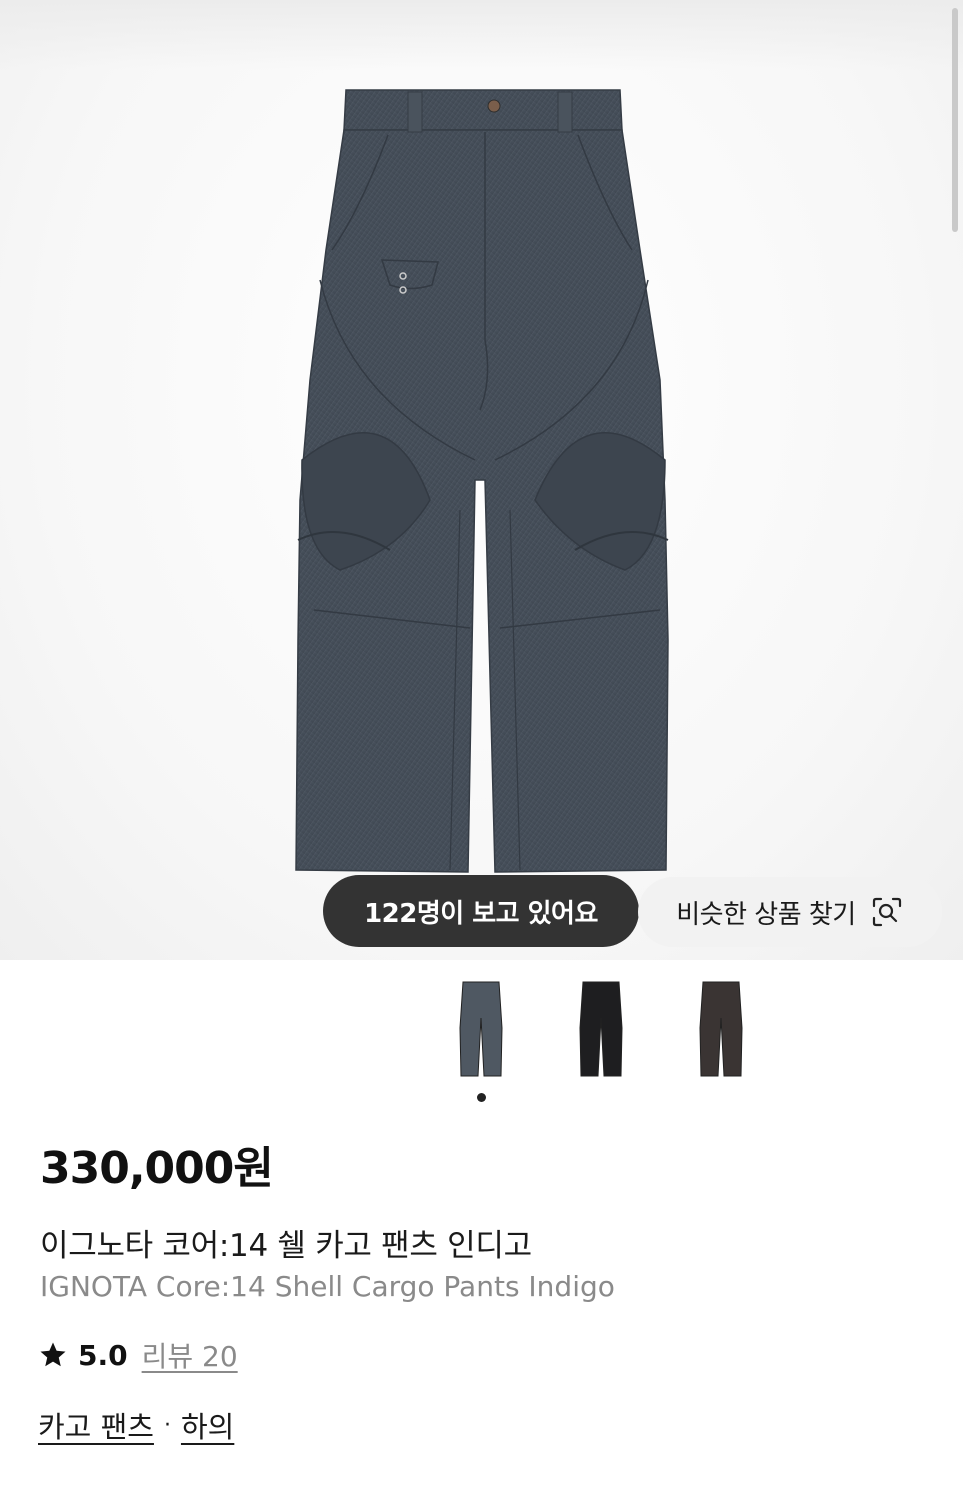  I want to click on product-name-english: IGNOTA Core:14 Shell Cargo Pants Indigo, so click(327, 1286).